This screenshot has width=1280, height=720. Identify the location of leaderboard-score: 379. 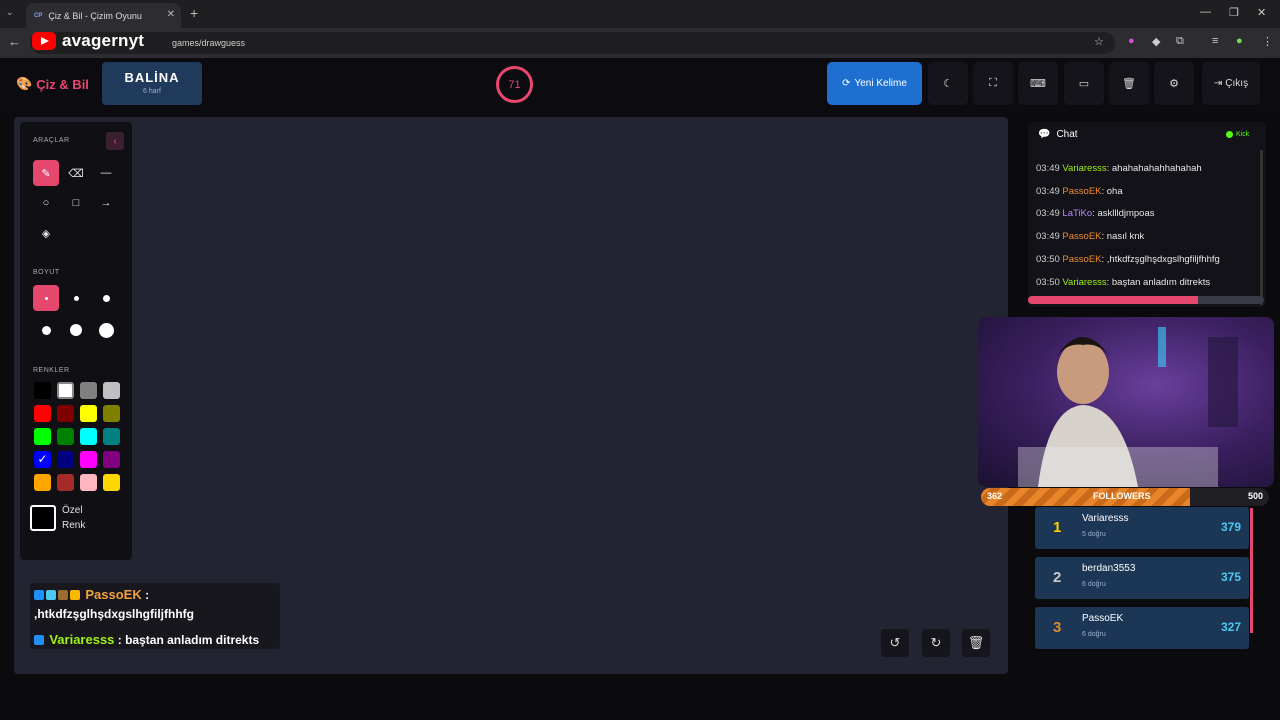
(1230, 527).